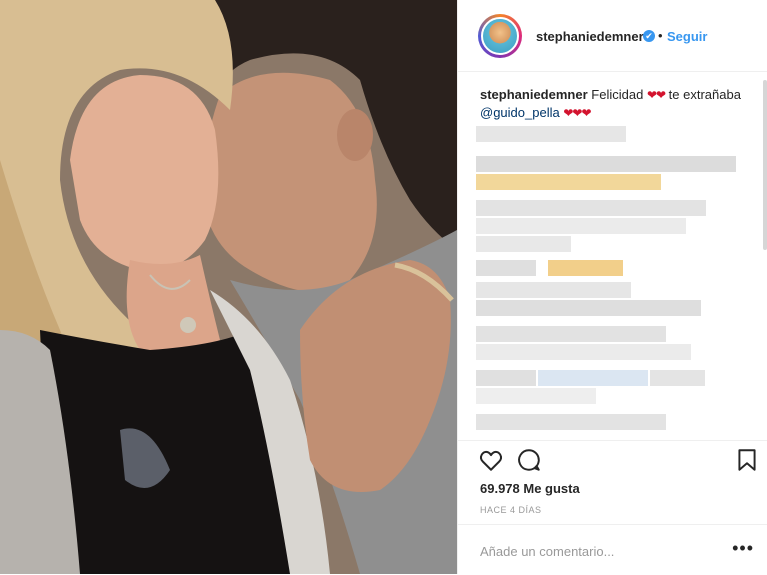 The image size is (767, 575). I want to click on caption-text-2: te extrañaba, so click(704, 94).